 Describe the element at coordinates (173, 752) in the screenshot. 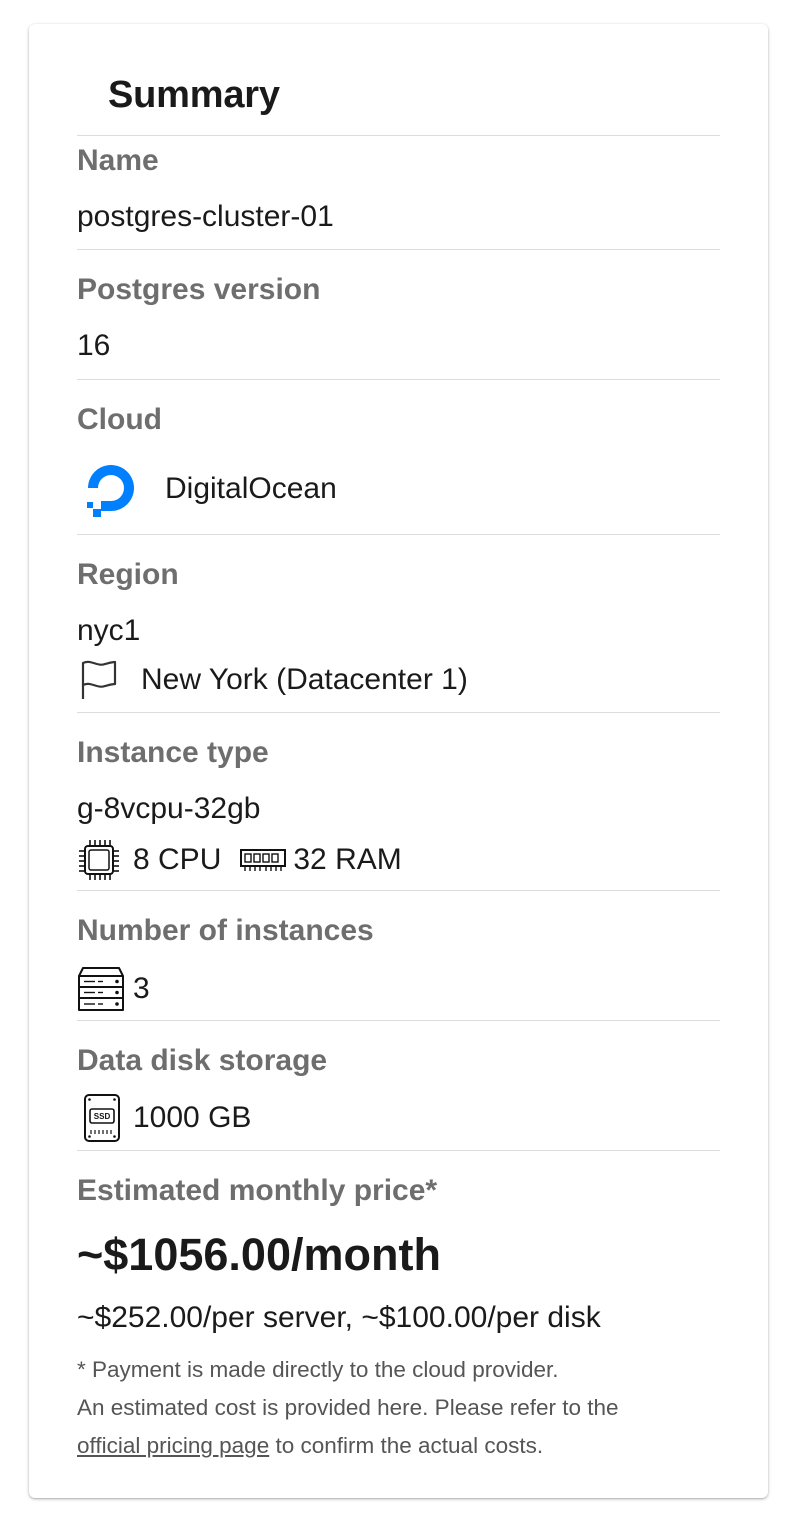

I see `instance-type-label: Instance type` at that location.